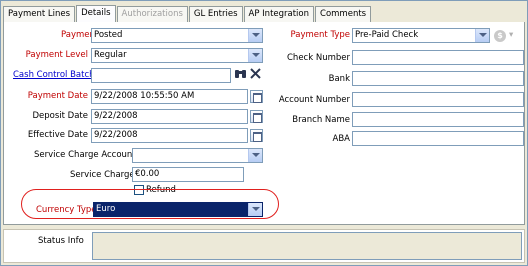 The image size is (528, 266). Describe the element at coordinates (110, 55) in the screenshot. I see `payment-level-value: Regular` at that location.